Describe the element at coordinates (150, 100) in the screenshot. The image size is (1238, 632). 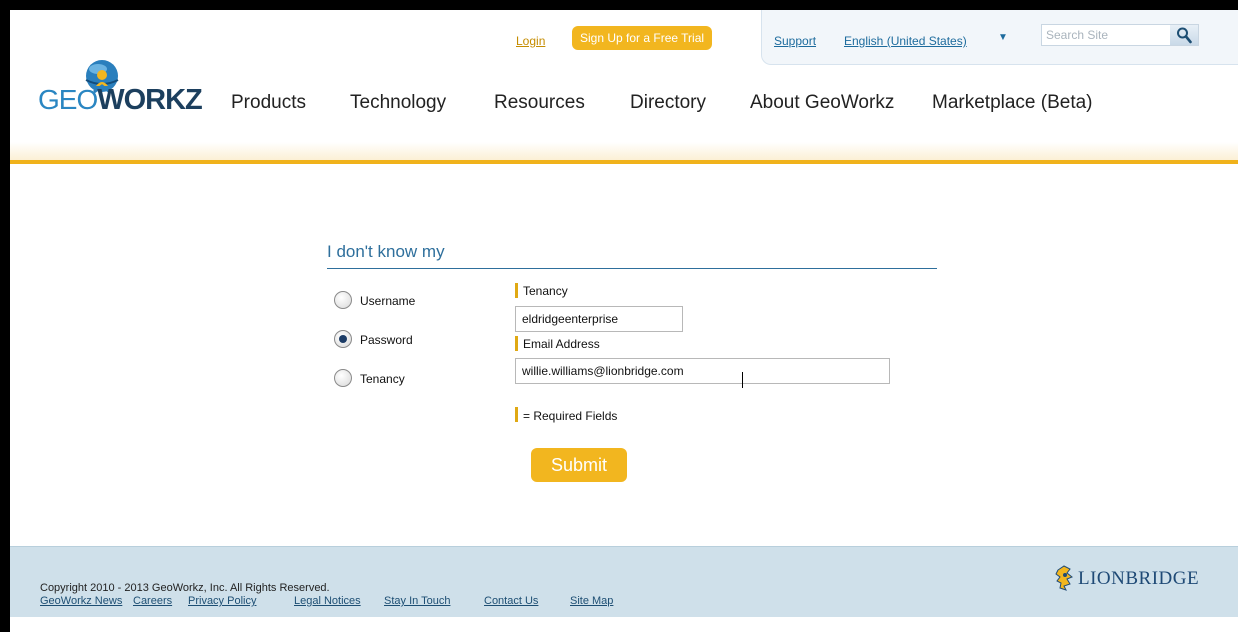
I see `logo-text-workz: WORKZ` at that location.